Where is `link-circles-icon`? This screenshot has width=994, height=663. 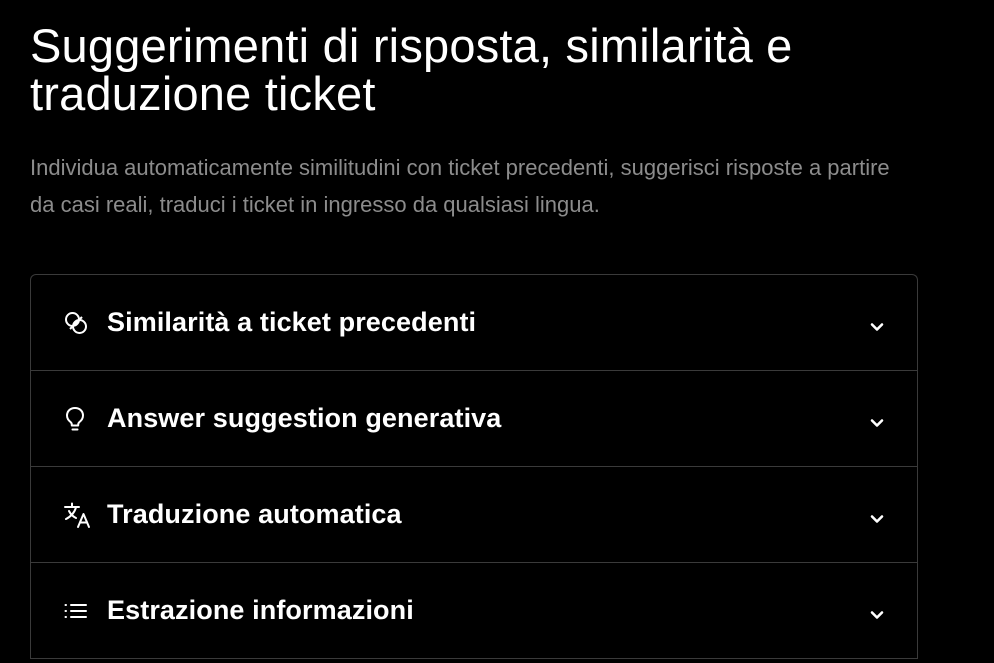
link-circles-icon is located at coordinates (78, 323).